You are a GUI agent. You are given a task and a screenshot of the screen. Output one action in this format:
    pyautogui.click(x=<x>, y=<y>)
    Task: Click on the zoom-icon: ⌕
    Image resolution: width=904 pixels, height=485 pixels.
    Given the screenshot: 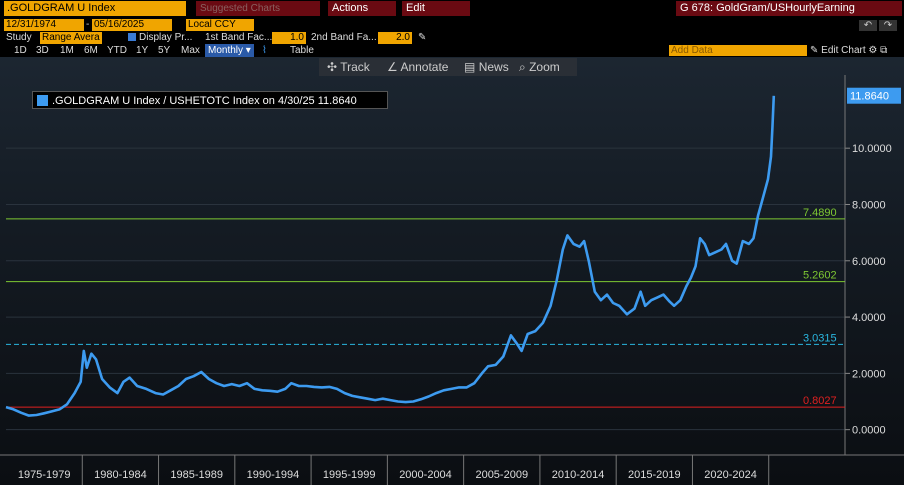 What is the action you would take?
    pyautogui.click(x=522, y=67)
    